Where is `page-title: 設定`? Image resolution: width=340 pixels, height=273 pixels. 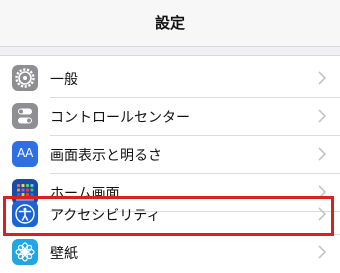 page-title: 設定 is located at coordinates (169, 23).